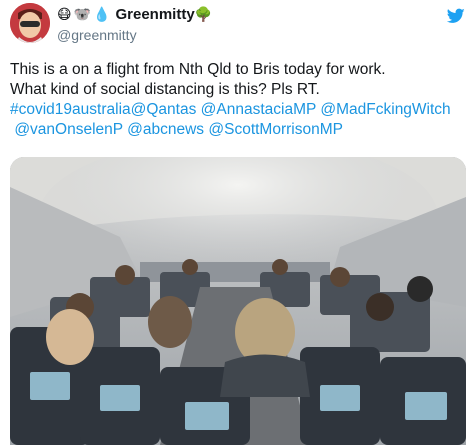 The width and height of the screenshot is (475, 445). Describe the element at coordinates (64, 15) in the screenshot. I see `mask-emoji: 😷` at that location.